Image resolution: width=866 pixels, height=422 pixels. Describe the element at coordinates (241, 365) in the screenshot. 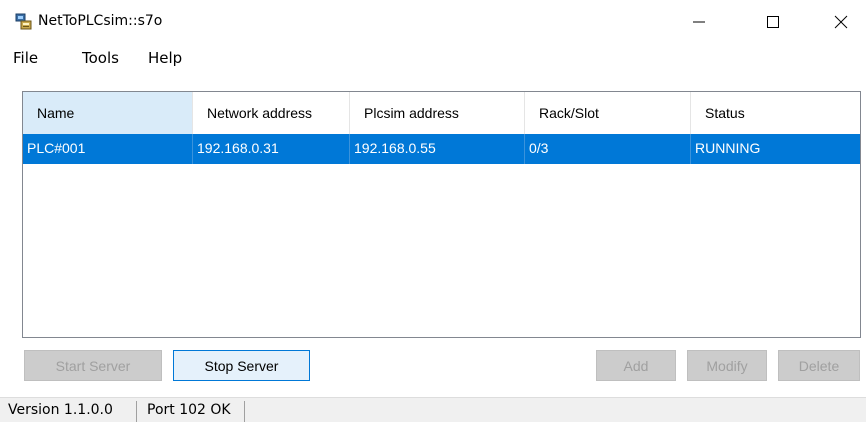

I see `stop-server-button: Stop Server` at that location.